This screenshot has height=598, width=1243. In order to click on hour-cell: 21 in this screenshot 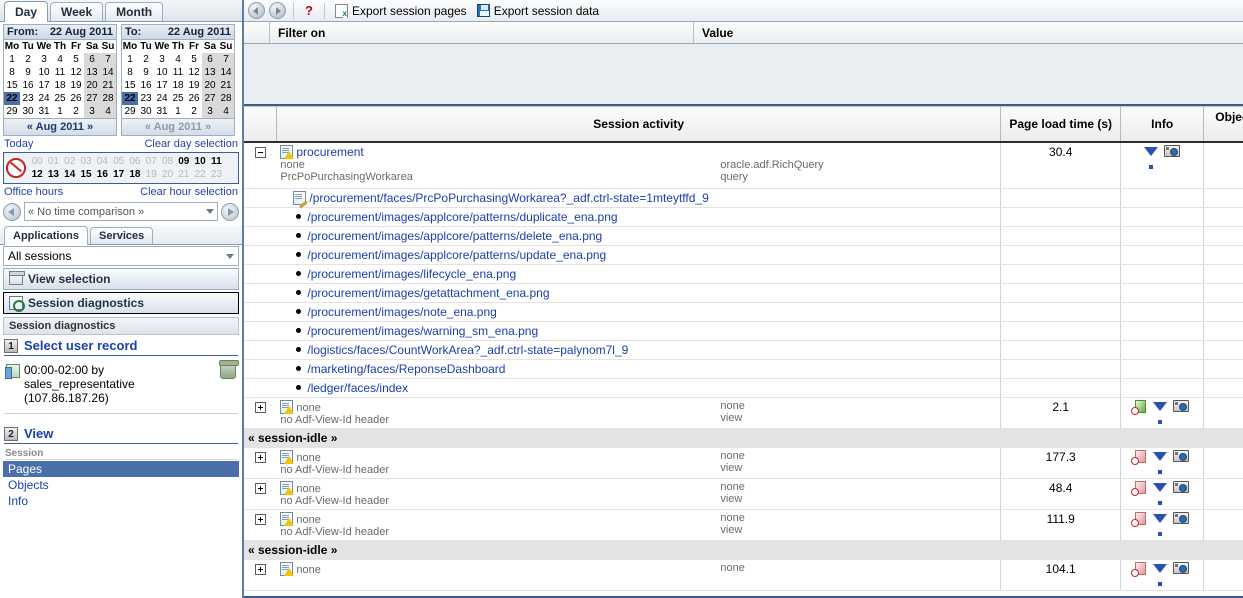, I will do `click(184, 174)`.